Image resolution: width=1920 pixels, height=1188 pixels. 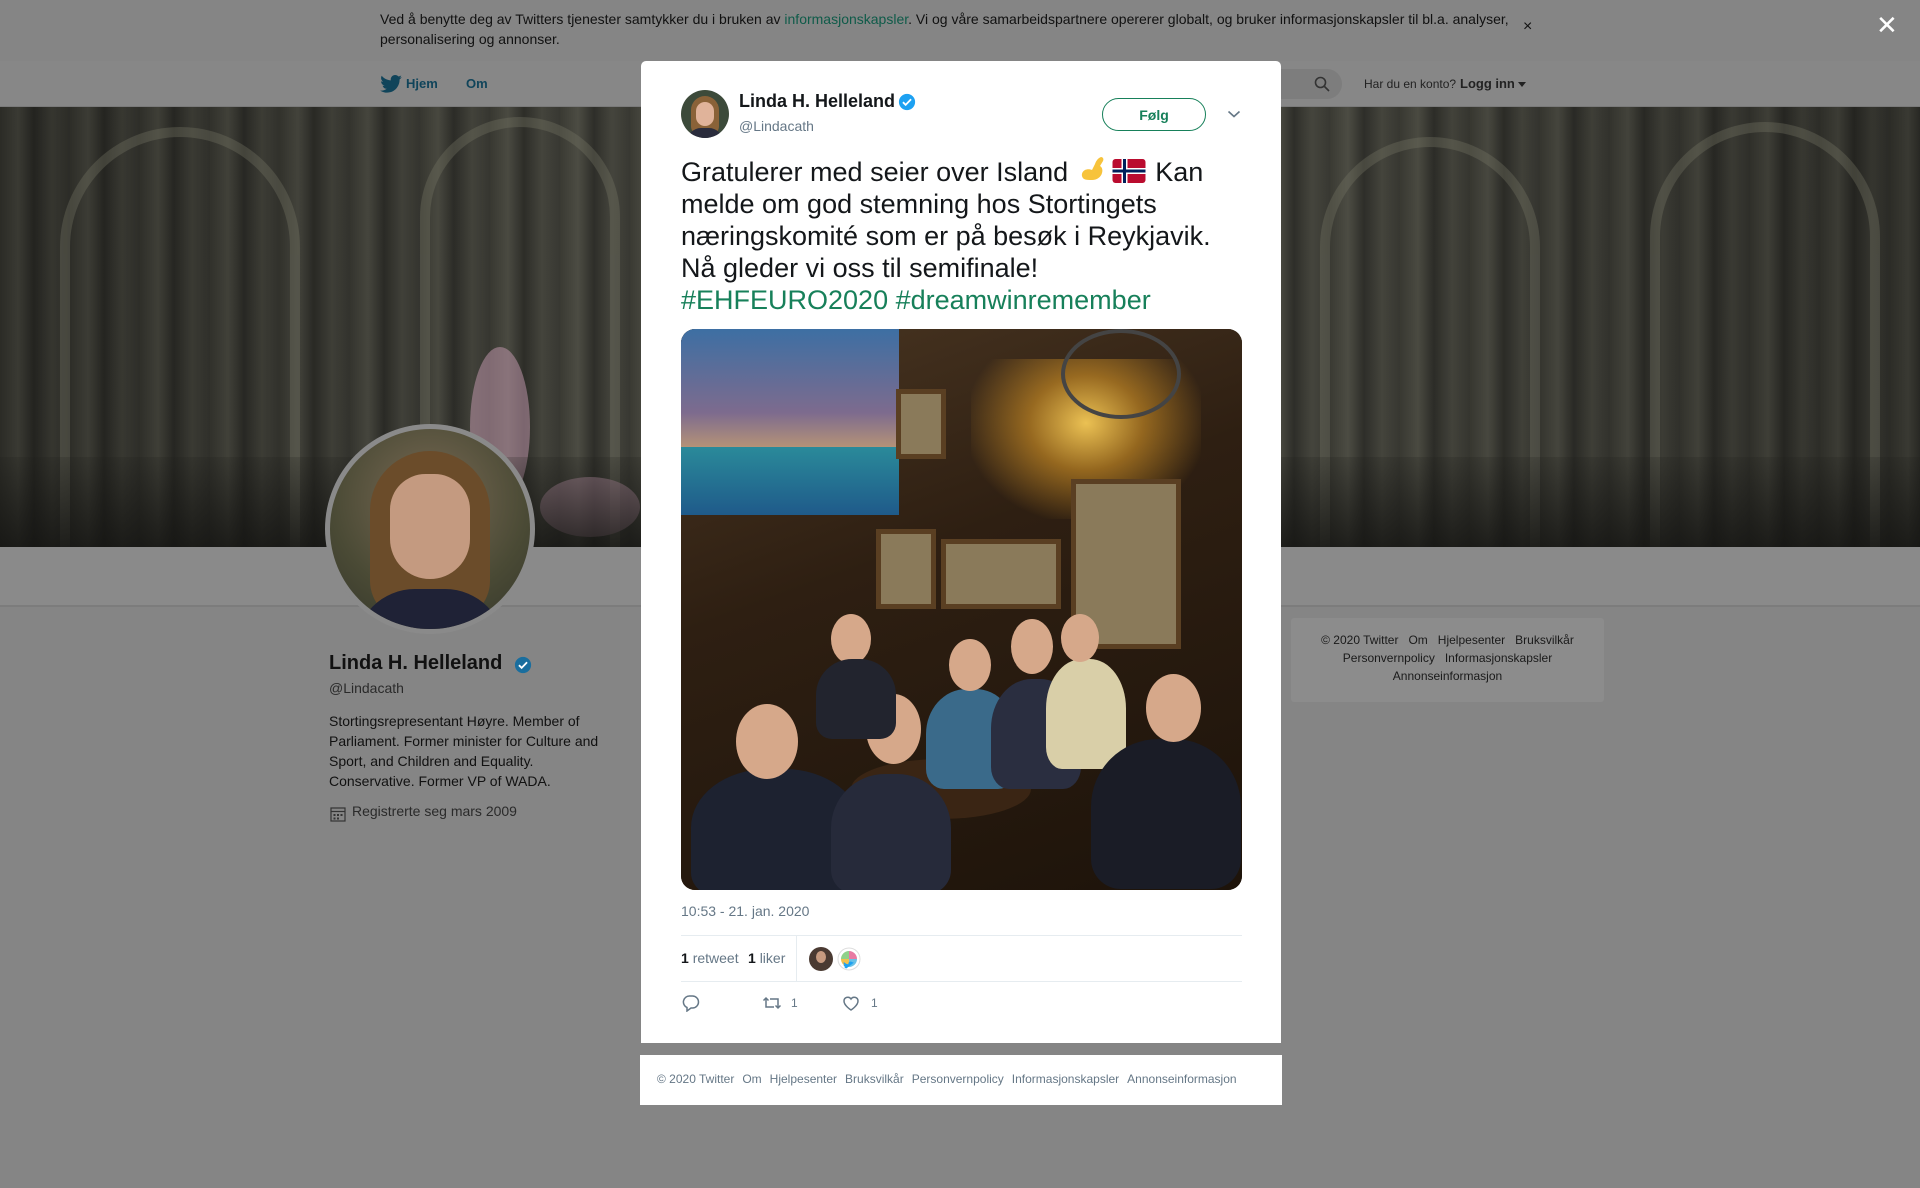 What do you see at coordinates (705, 114) in the screenshot?
I see `tweet-author-avatar` at bounding box center [705, 114].